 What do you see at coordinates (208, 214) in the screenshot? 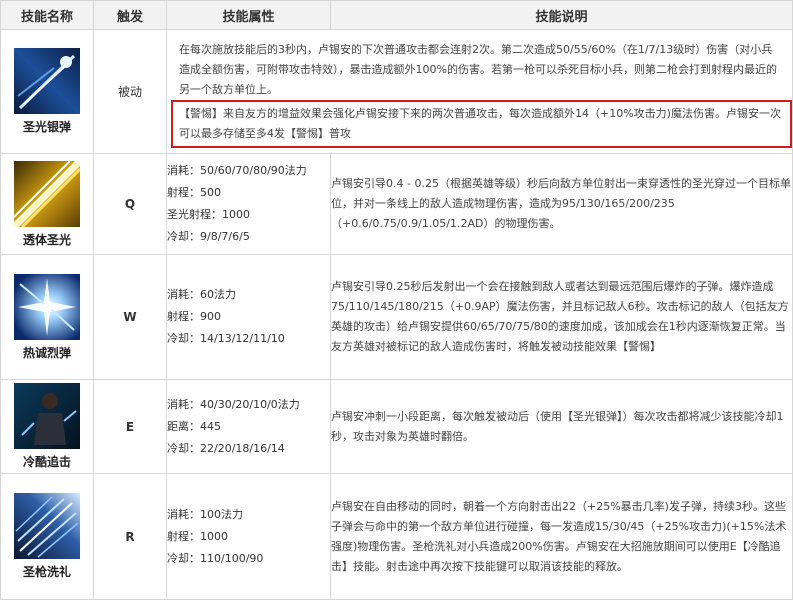
I see `attribute-line: 圣光射程：1000` at bounding box center [208, 214].